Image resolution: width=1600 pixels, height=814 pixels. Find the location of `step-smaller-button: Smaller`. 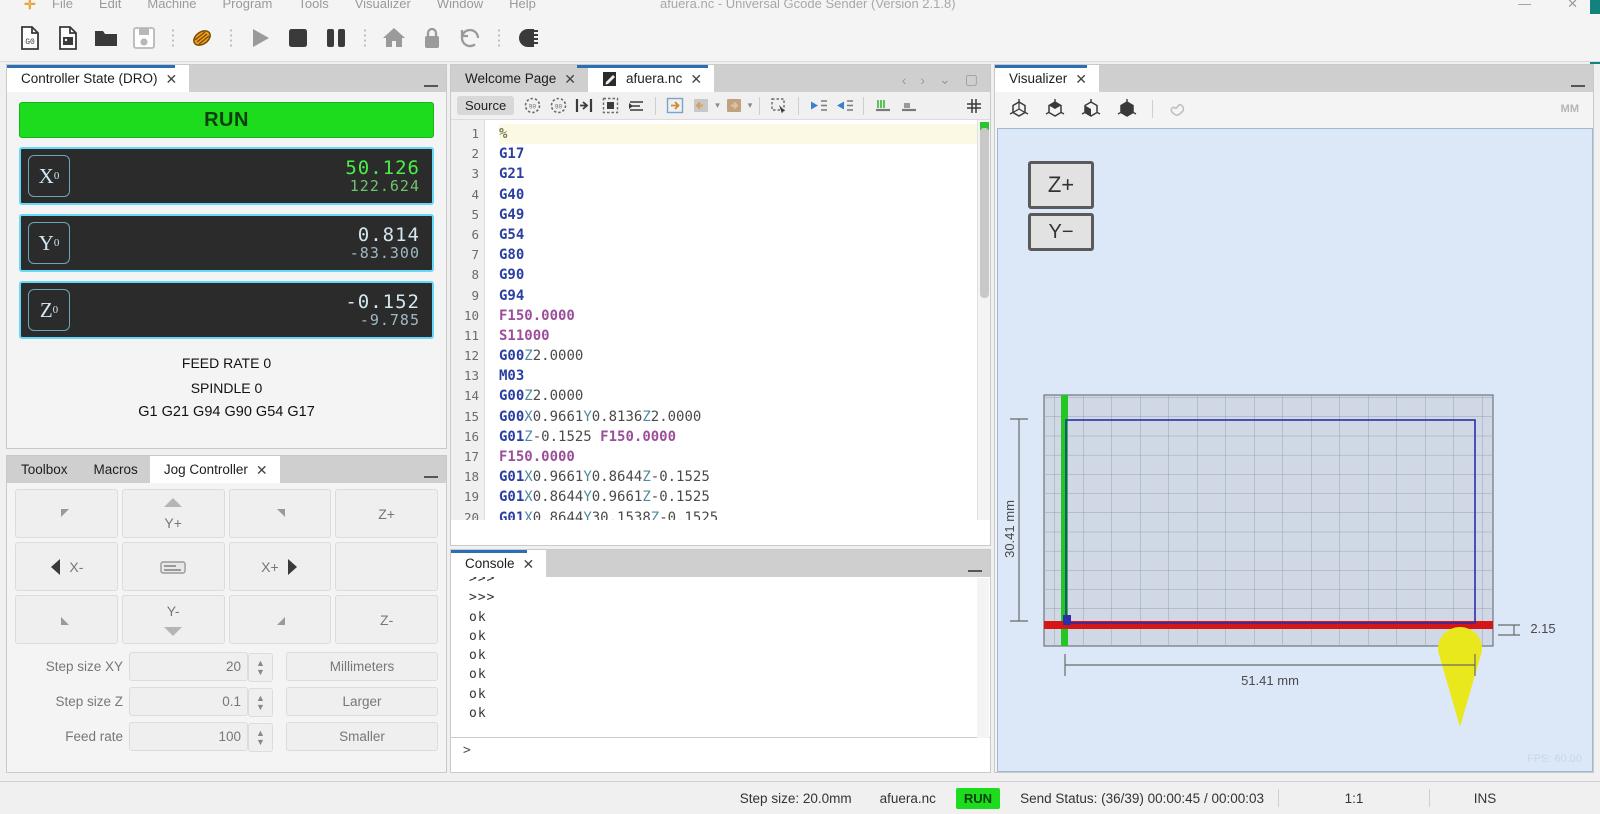

step-smaller-button: Smaller is located at coordinates (362, 736).